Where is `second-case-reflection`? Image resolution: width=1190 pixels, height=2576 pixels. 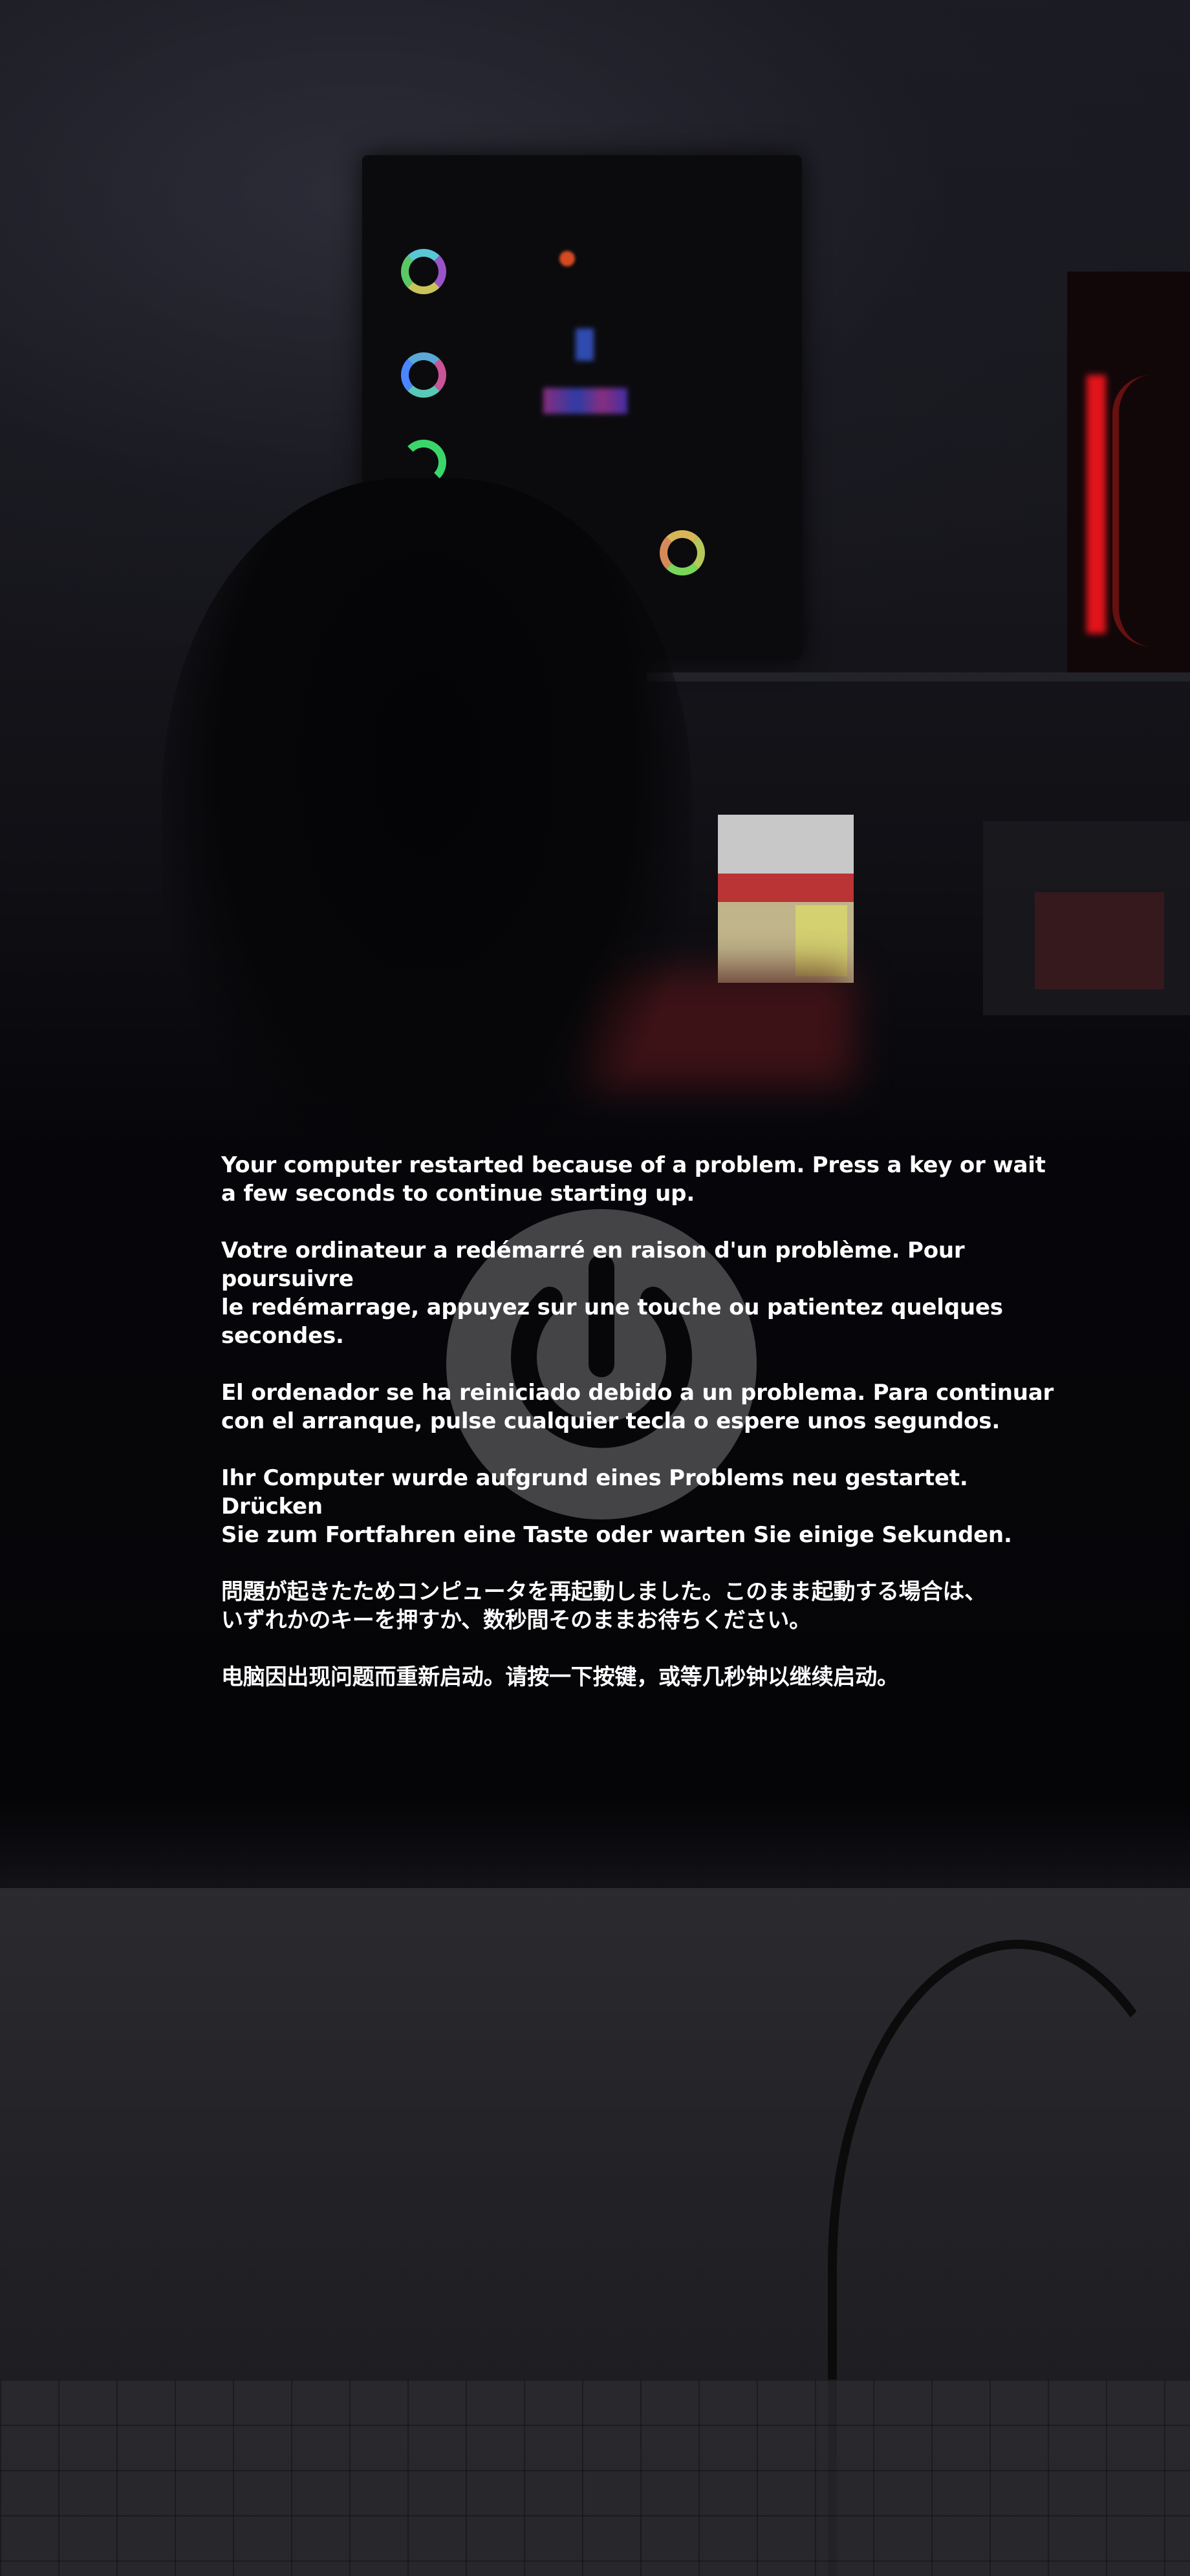
second-case-reflection is located at coordinates (1128, 472).